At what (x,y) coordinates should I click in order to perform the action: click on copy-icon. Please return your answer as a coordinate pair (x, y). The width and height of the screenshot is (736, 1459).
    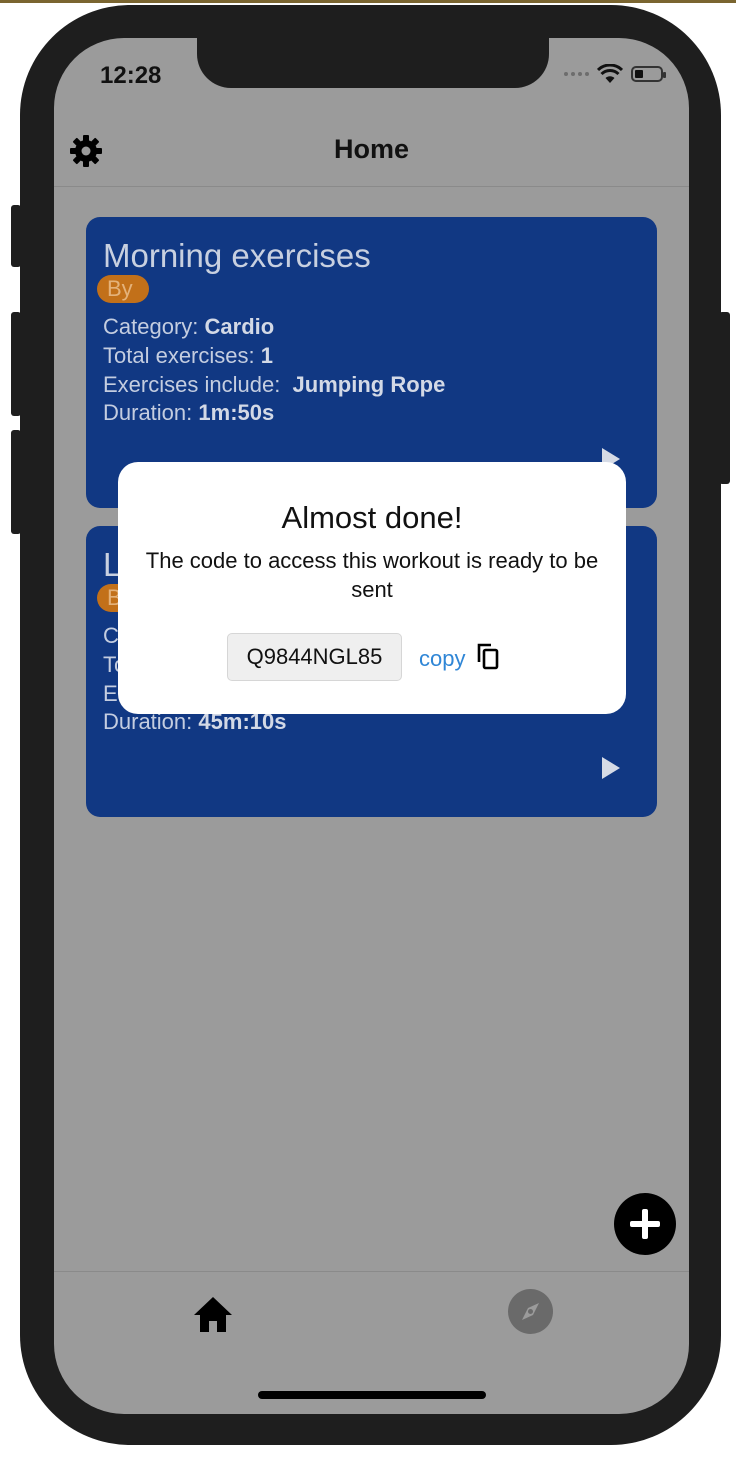
    Looking at the image, I should click on (488, 656).